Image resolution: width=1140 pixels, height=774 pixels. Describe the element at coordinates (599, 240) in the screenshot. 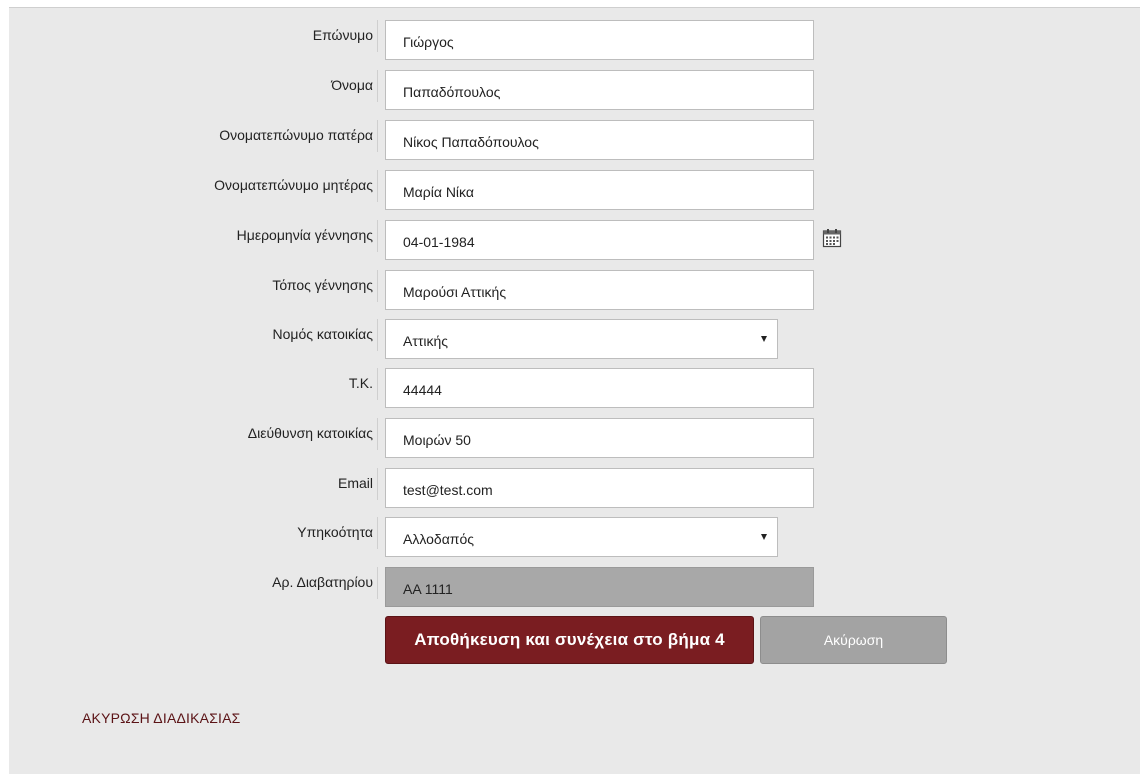

I see `birth-date-input: 04-01-1984` at that location.